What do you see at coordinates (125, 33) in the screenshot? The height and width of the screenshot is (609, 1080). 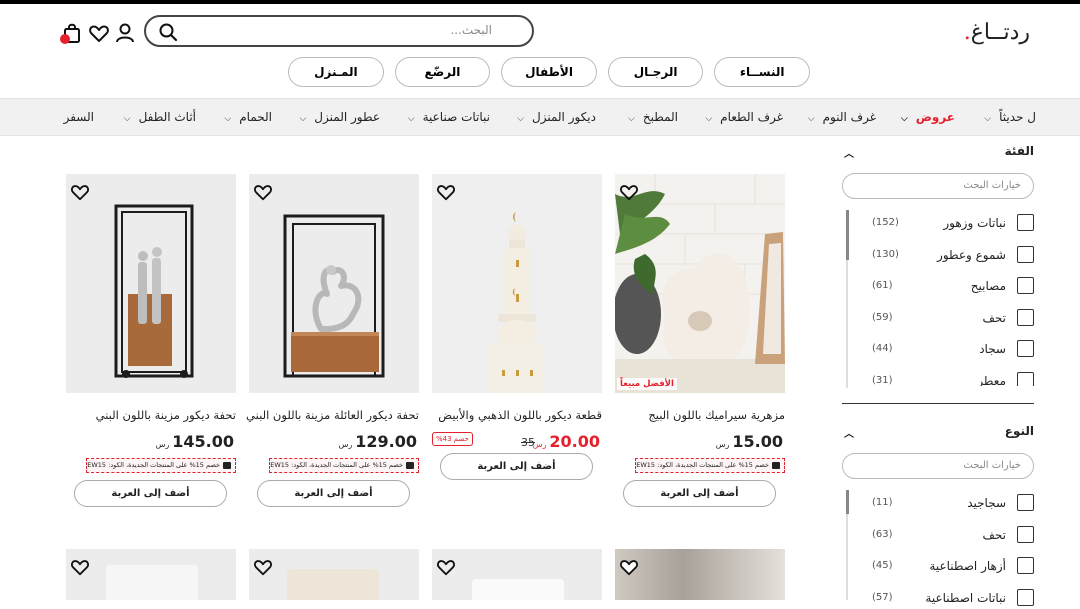 I see `user-icon` at bounding box center [125, 33].